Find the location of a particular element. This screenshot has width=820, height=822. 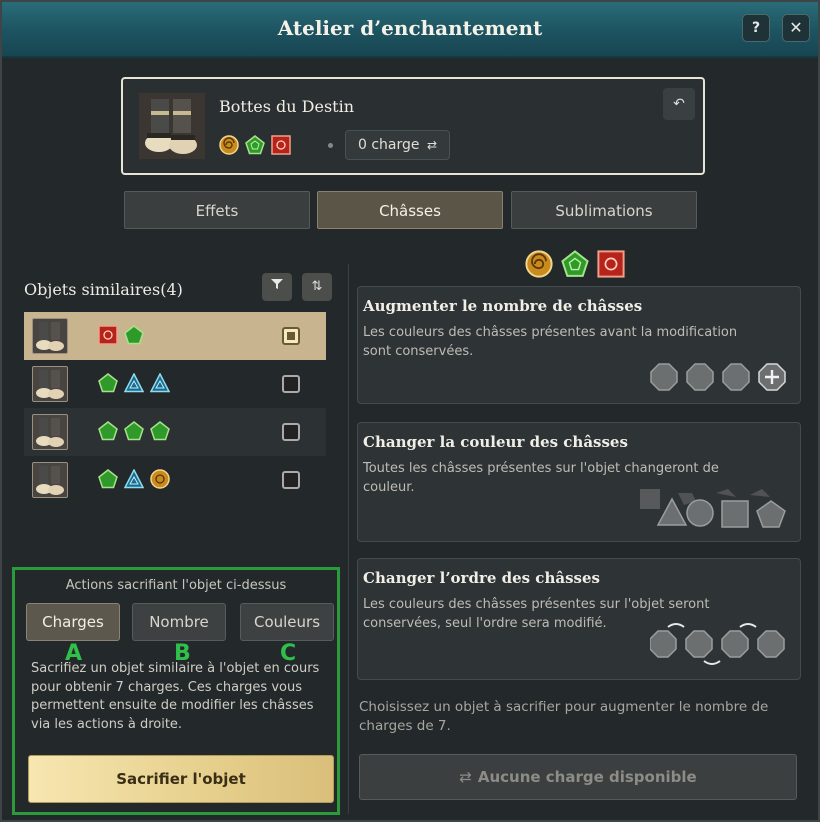

item-sockets is located at coordinates (255, 145).